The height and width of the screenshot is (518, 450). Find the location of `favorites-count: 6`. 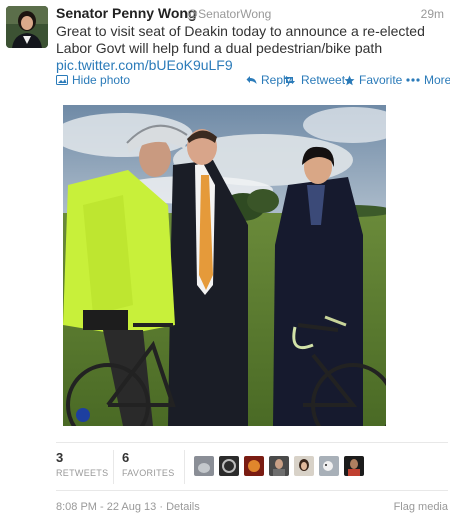

favorites-count: 6 is located at coordinates (126, 457).